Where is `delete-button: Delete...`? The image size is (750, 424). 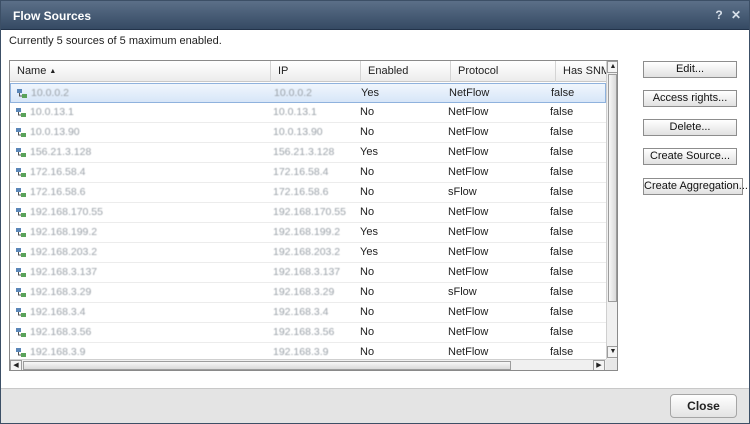 delete-button: Delete... is located at coordinates (690, 127).